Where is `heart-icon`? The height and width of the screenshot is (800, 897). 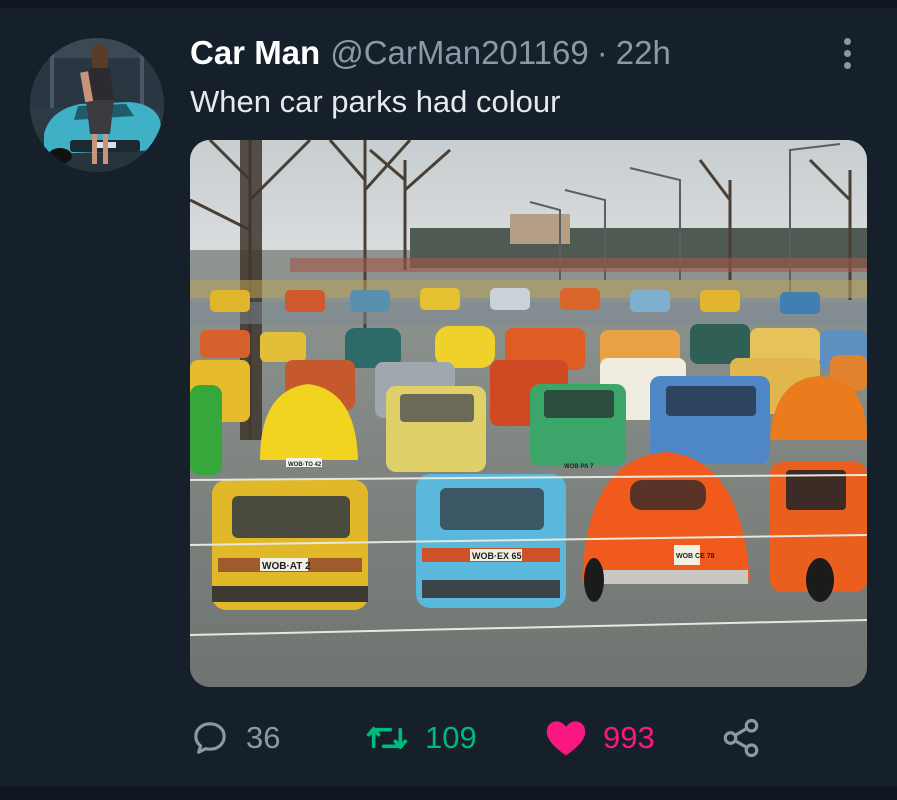
heart-icon is located at coordinates (566, 738).